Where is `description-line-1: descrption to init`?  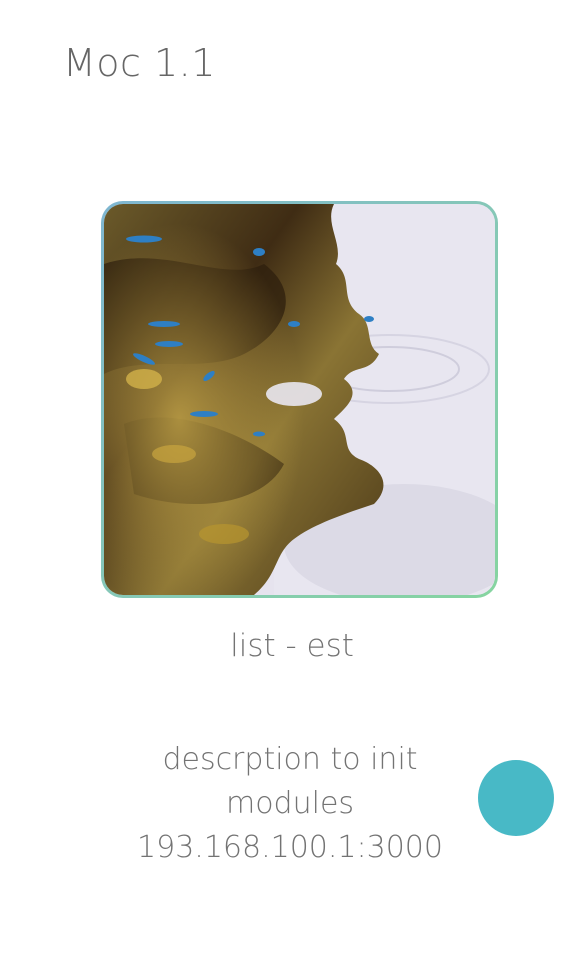
description-line-1: descrption to init is located at coordinates (290, 759).